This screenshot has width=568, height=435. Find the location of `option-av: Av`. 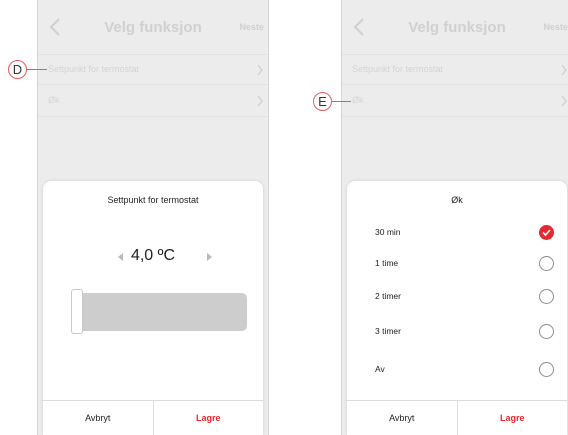

option-av: Av is located at coordinates (457, 370).